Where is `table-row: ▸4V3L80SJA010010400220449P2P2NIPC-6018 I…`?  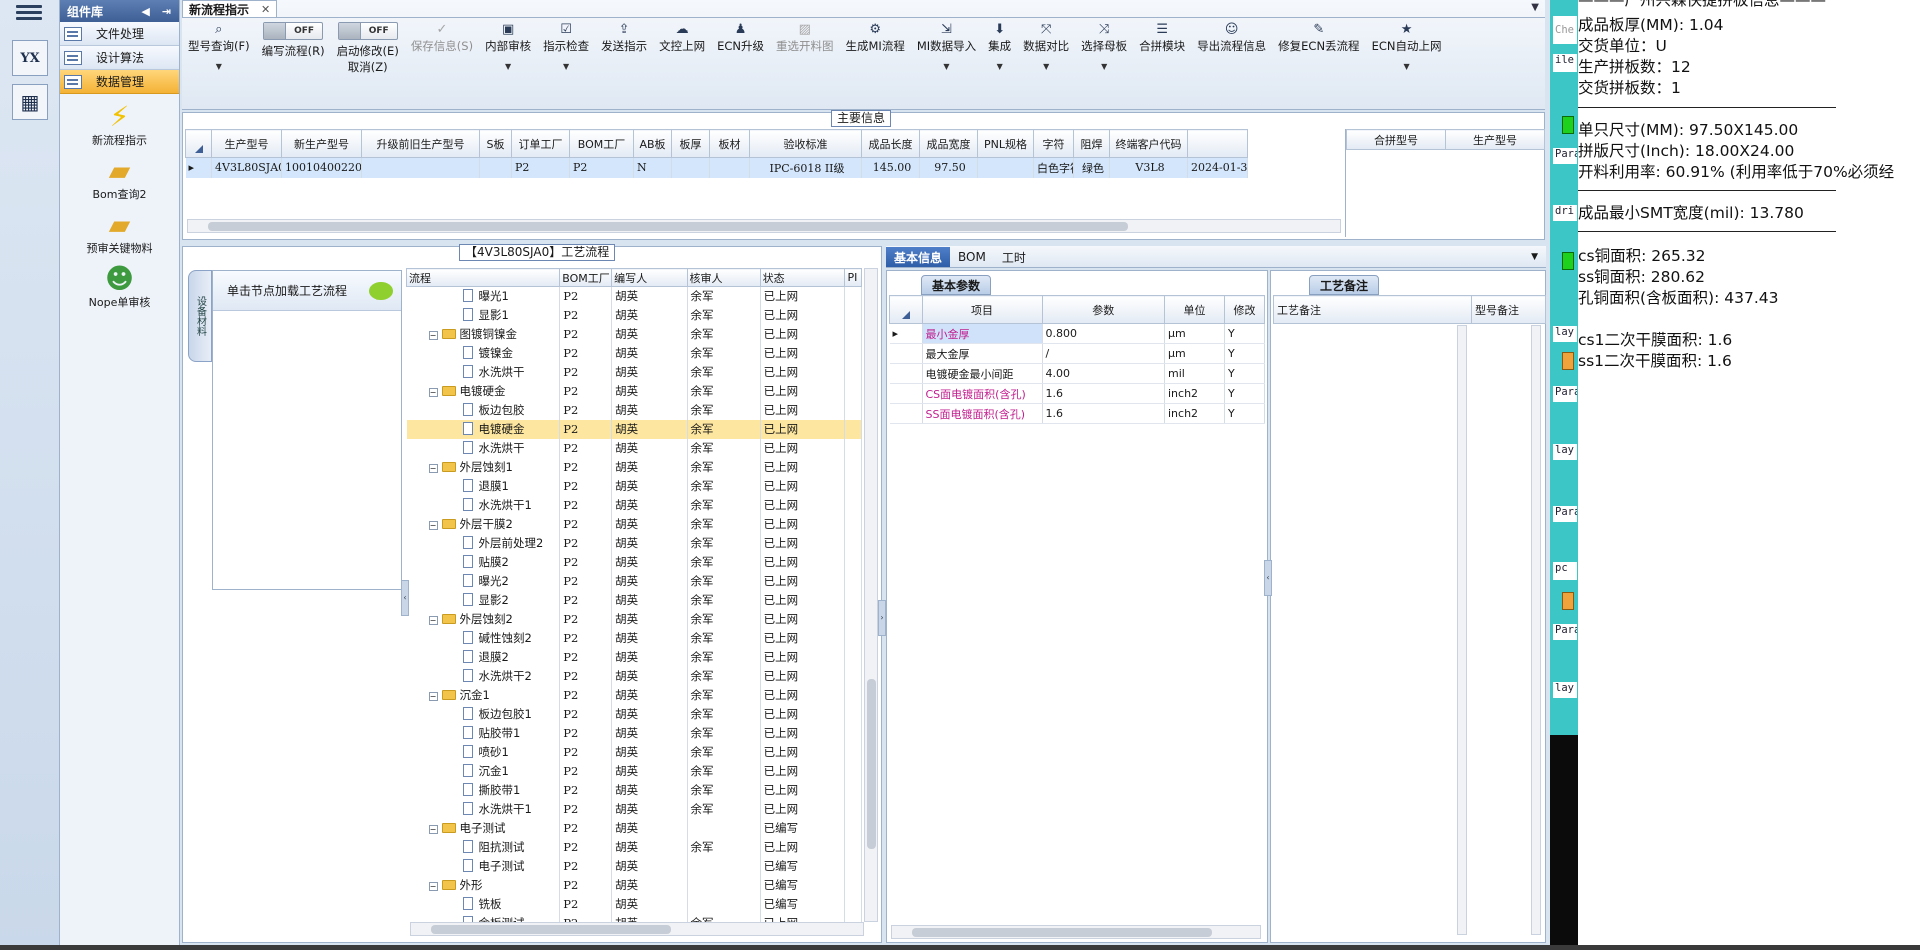 table-row: ▸4V3L80SJA010010400220449P2P2NIPC-6018 I… is located at coordinates (716, 167).